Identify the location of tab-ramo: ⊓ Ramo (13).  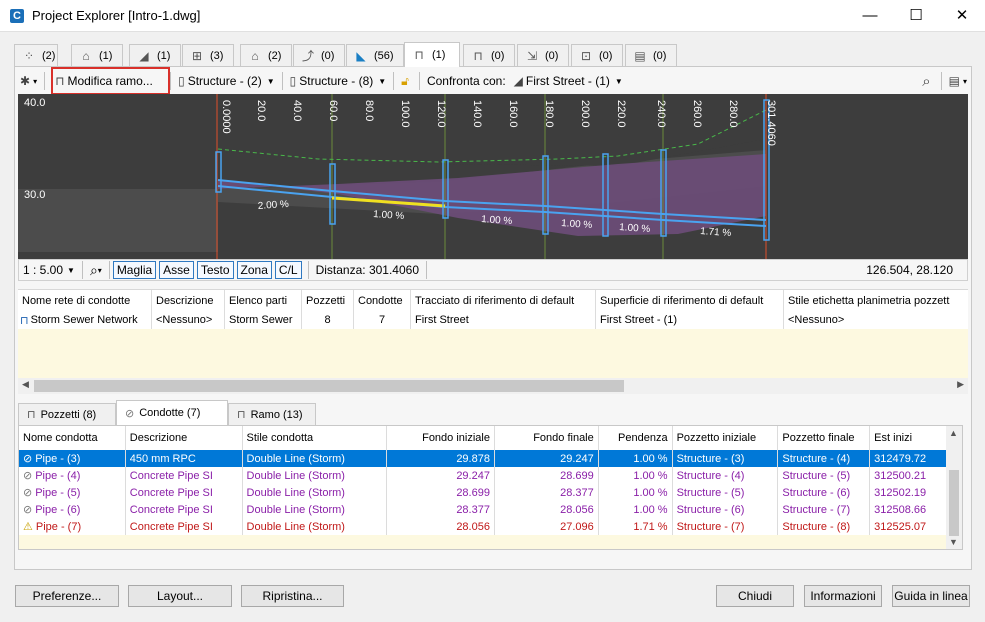
(272, 414).